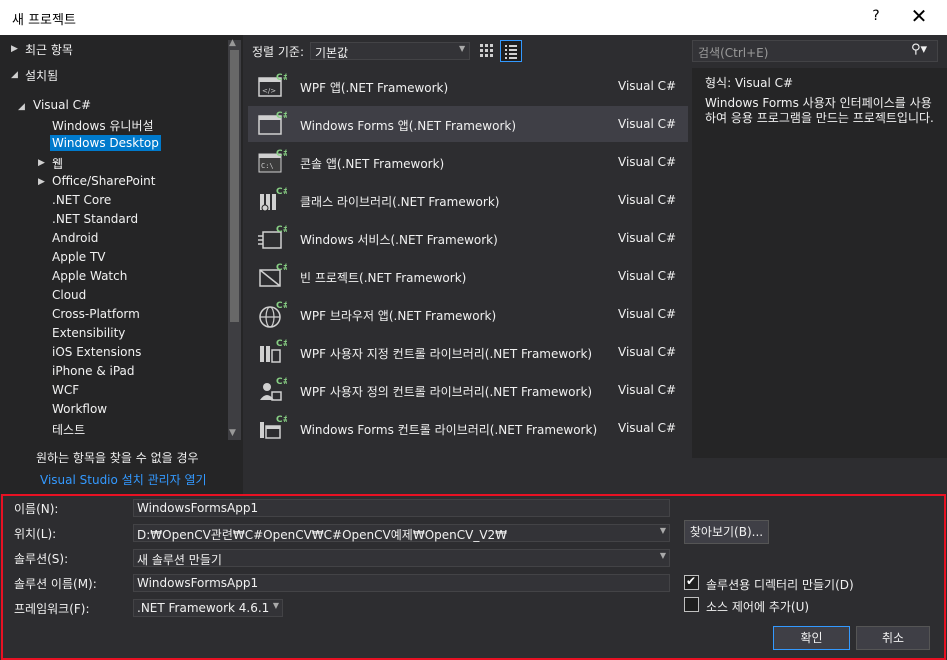 Image resolution: width=947 pixels, height=660 pixels. Describe the element at coordinates (93, 371) in the screenshot. I see `tree-item-iphone-ipad: iPhone & iPad` at that location.